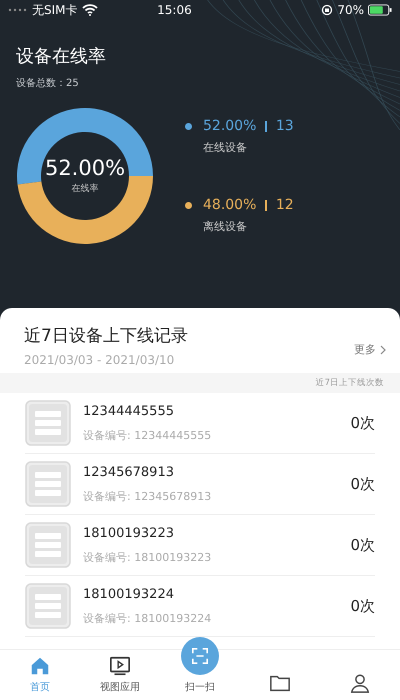 This screenshot has height=700, width=400. What do you see at coordinates (350, 10) in the screenshot?
I see `battery-percent: 70%` at bounding box center [350, 10].